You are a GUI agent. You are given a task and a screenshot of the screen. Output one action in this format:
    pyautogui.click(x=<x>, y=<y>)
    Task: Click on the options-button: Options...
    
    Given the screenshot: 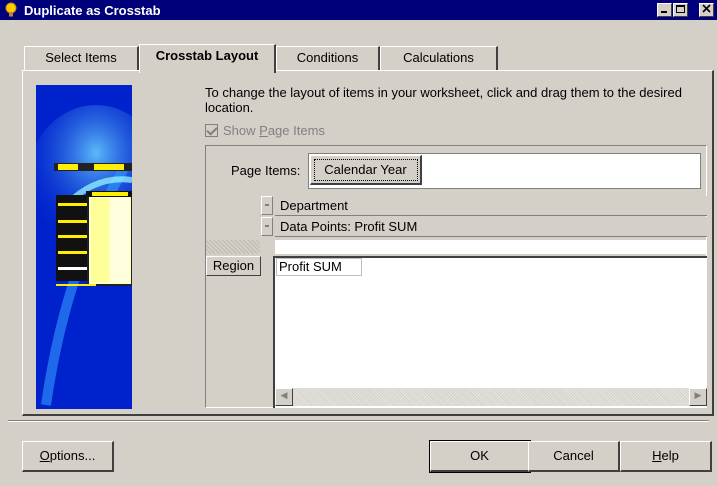 What is the action you would take?
    pyautogui.click(x=68, y=456)
    